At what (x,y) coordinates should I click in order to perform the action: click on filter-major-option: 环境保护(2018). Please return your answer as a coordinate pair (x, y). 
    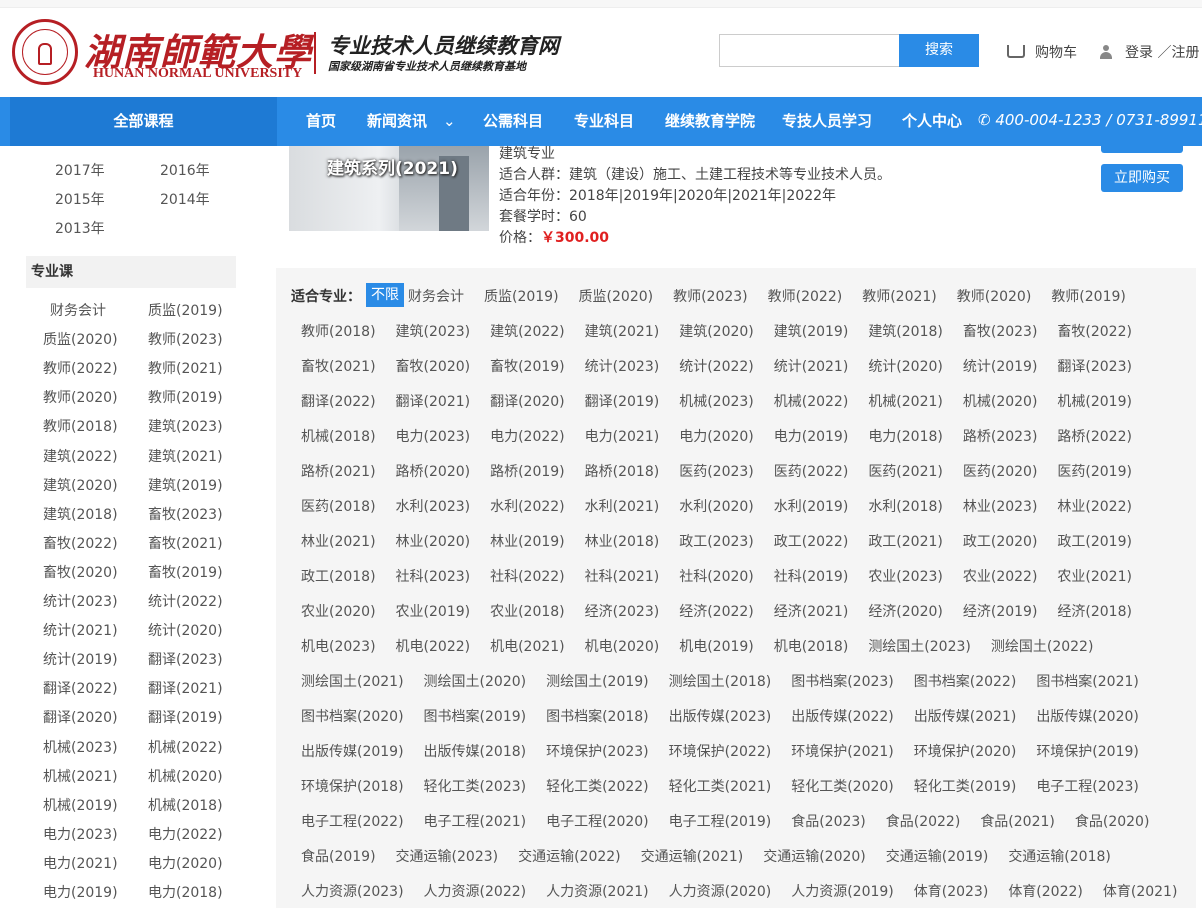
    Looking at the image, I should click on (352, 786).